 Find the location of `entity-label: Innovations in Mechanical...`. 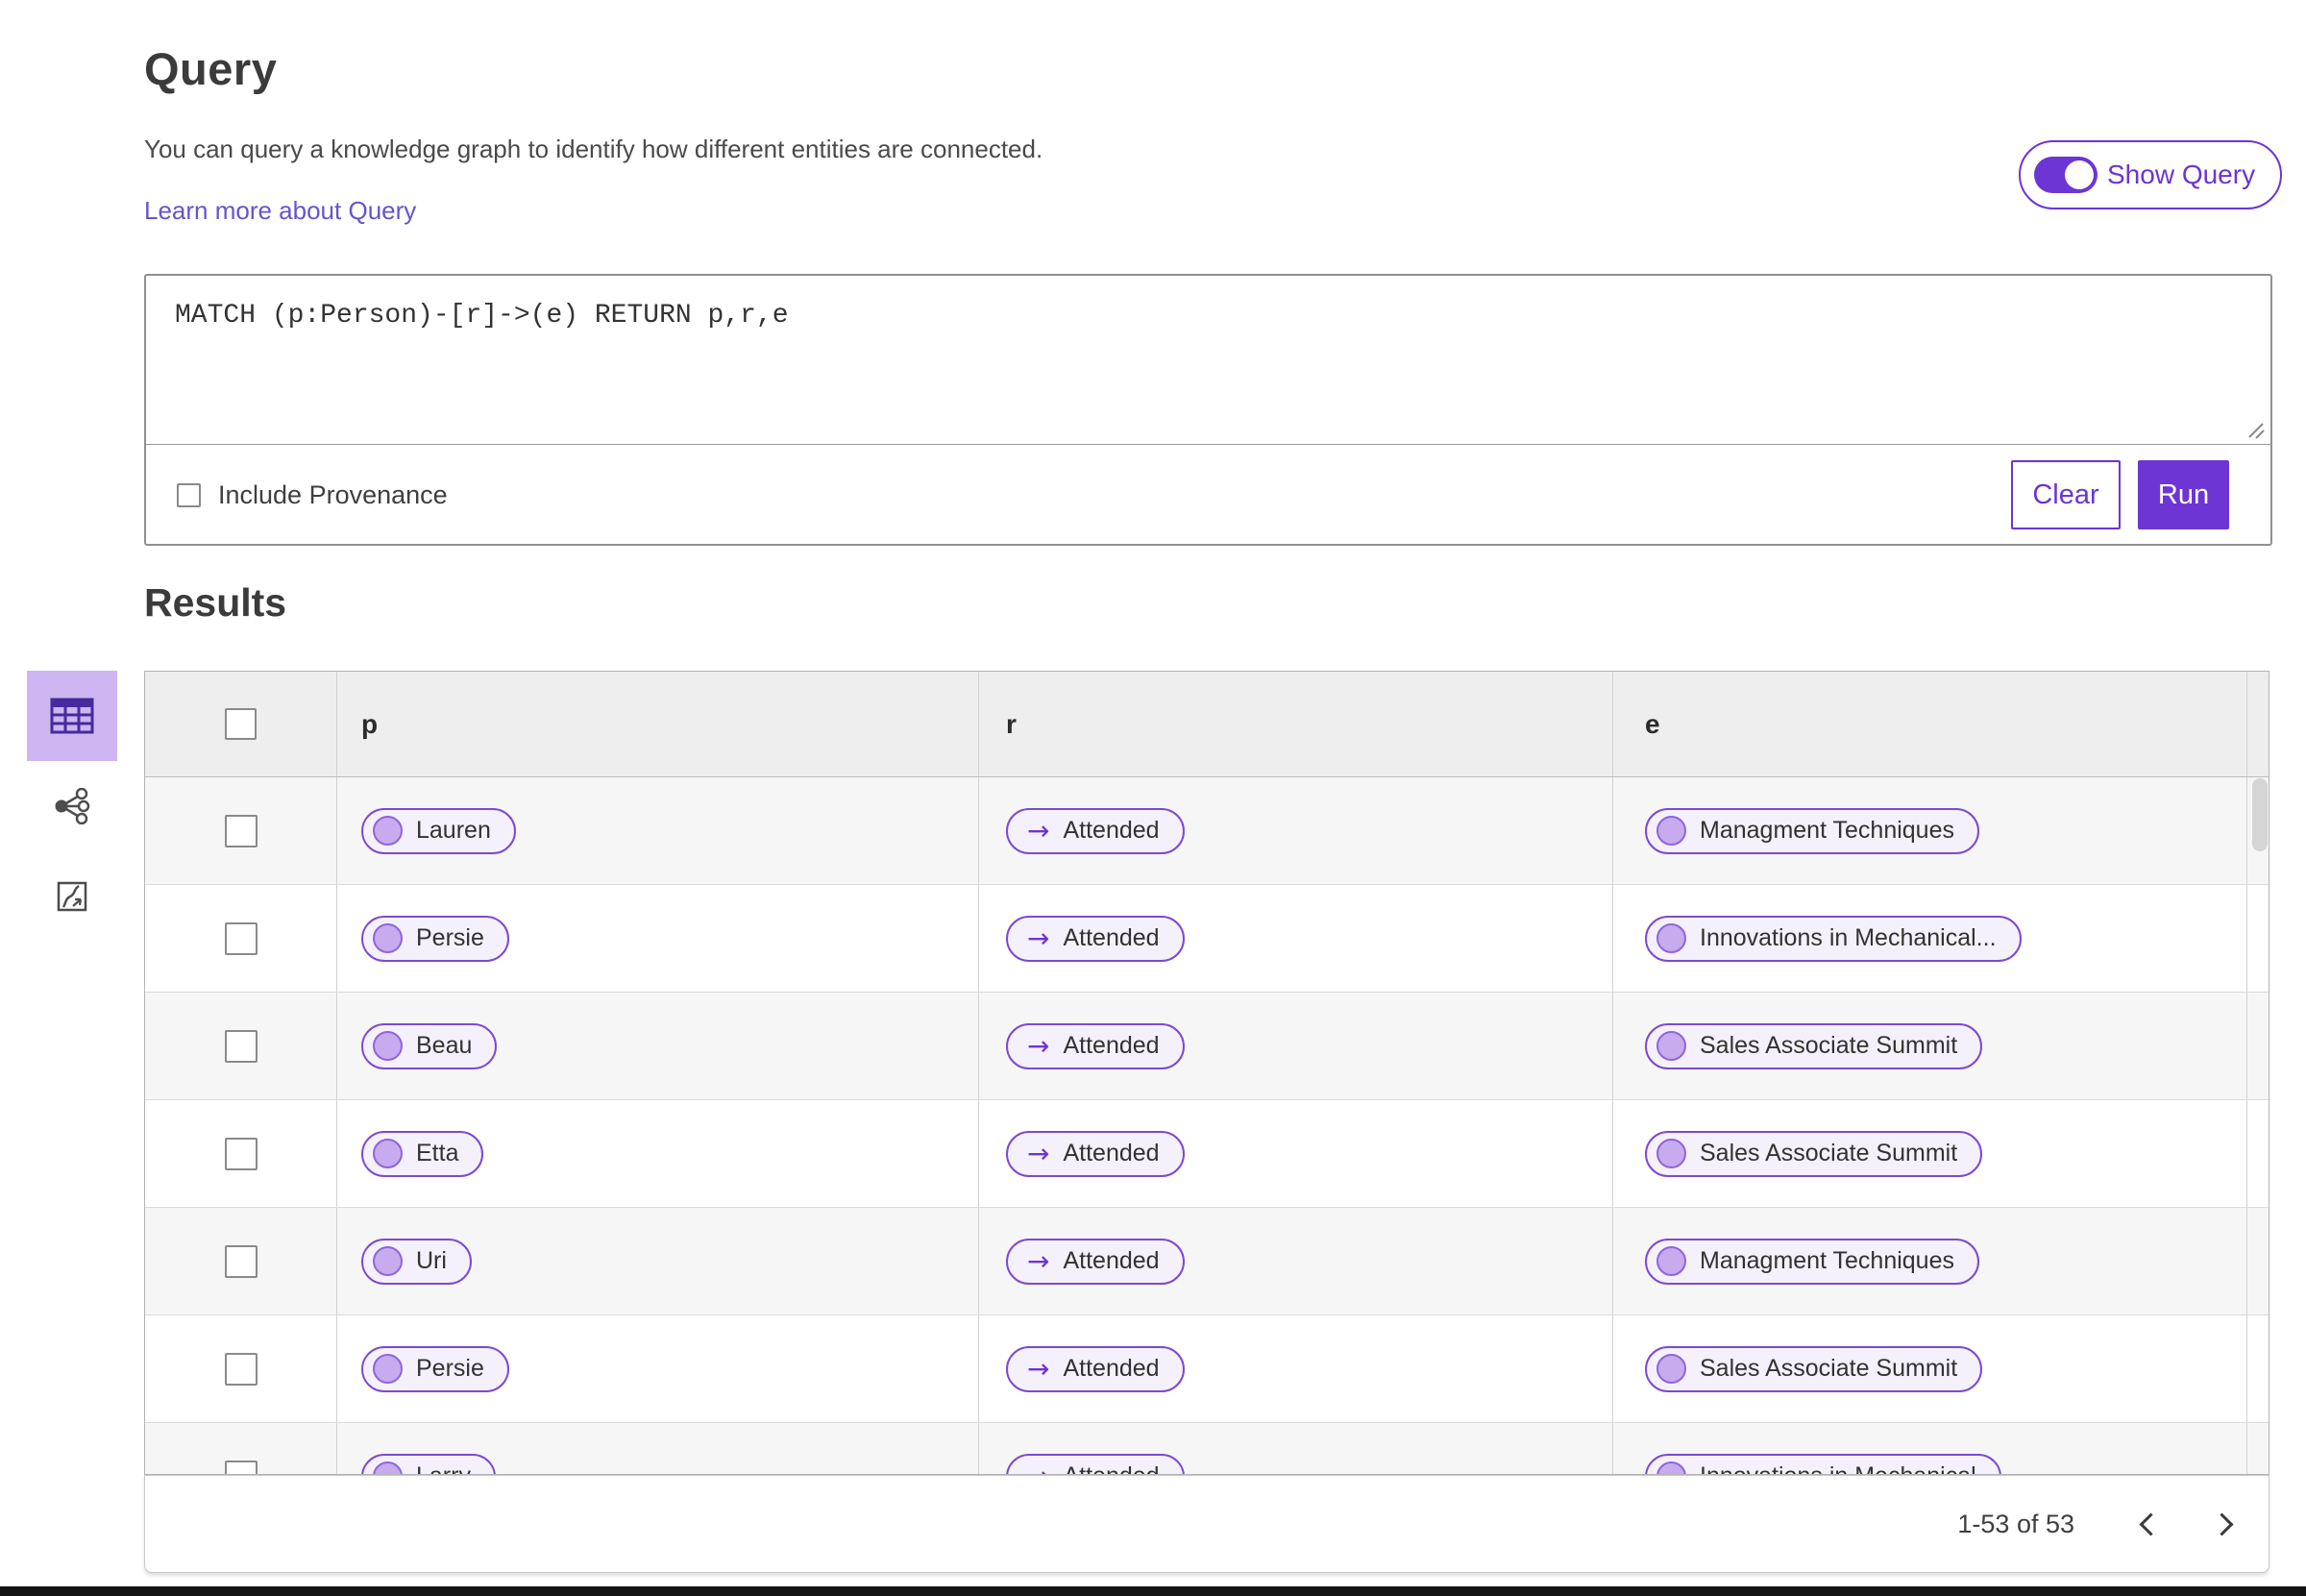

entity-label: Innovations in Mechanical... is located at coordinates (1849, 937).